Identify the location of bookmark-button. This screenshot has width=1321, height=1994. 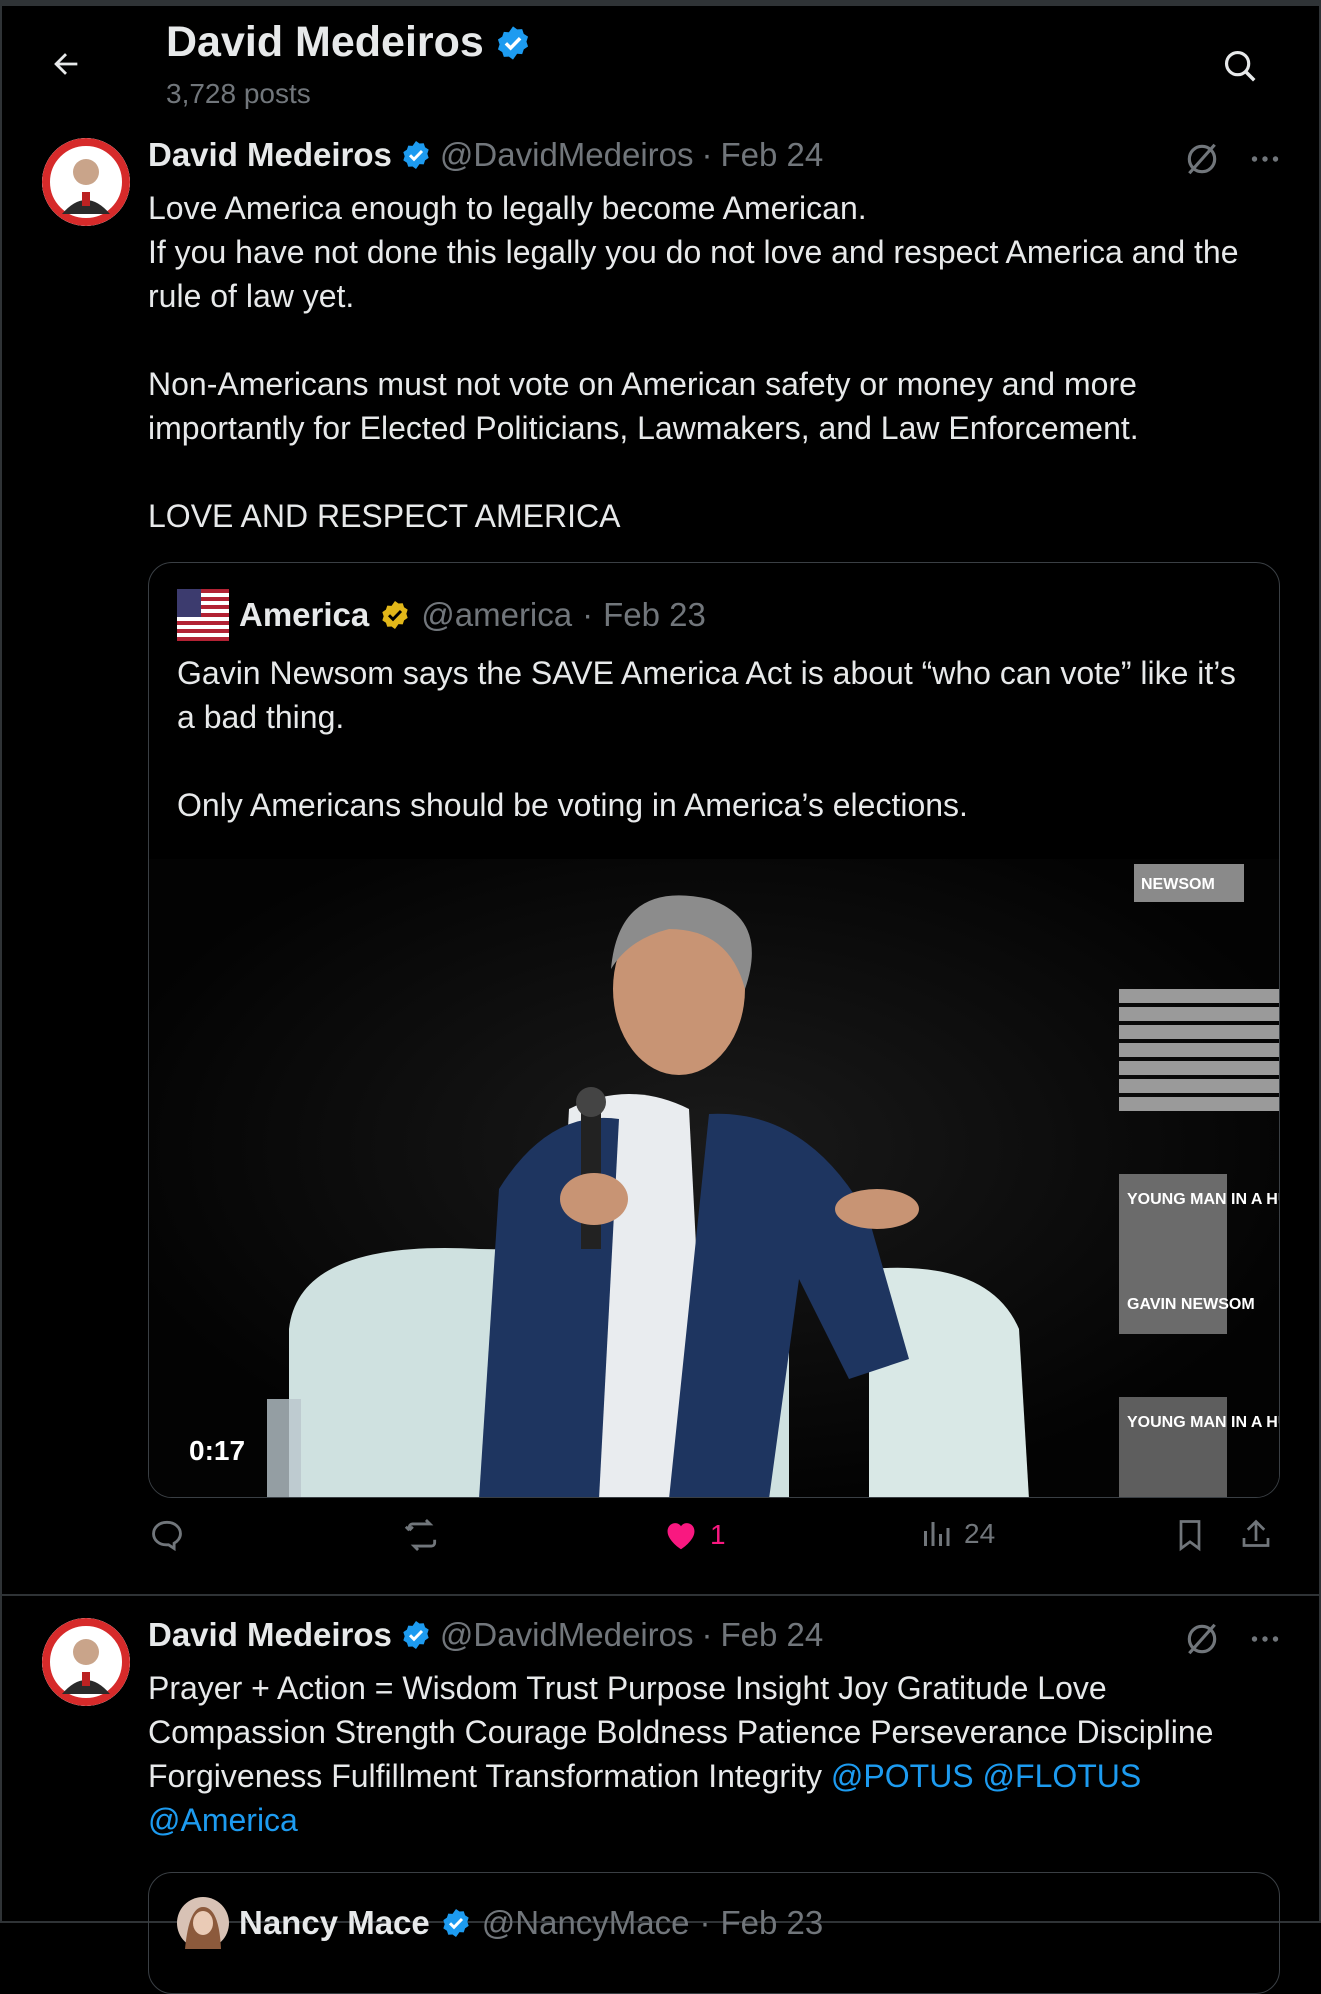
(1190, 1535).